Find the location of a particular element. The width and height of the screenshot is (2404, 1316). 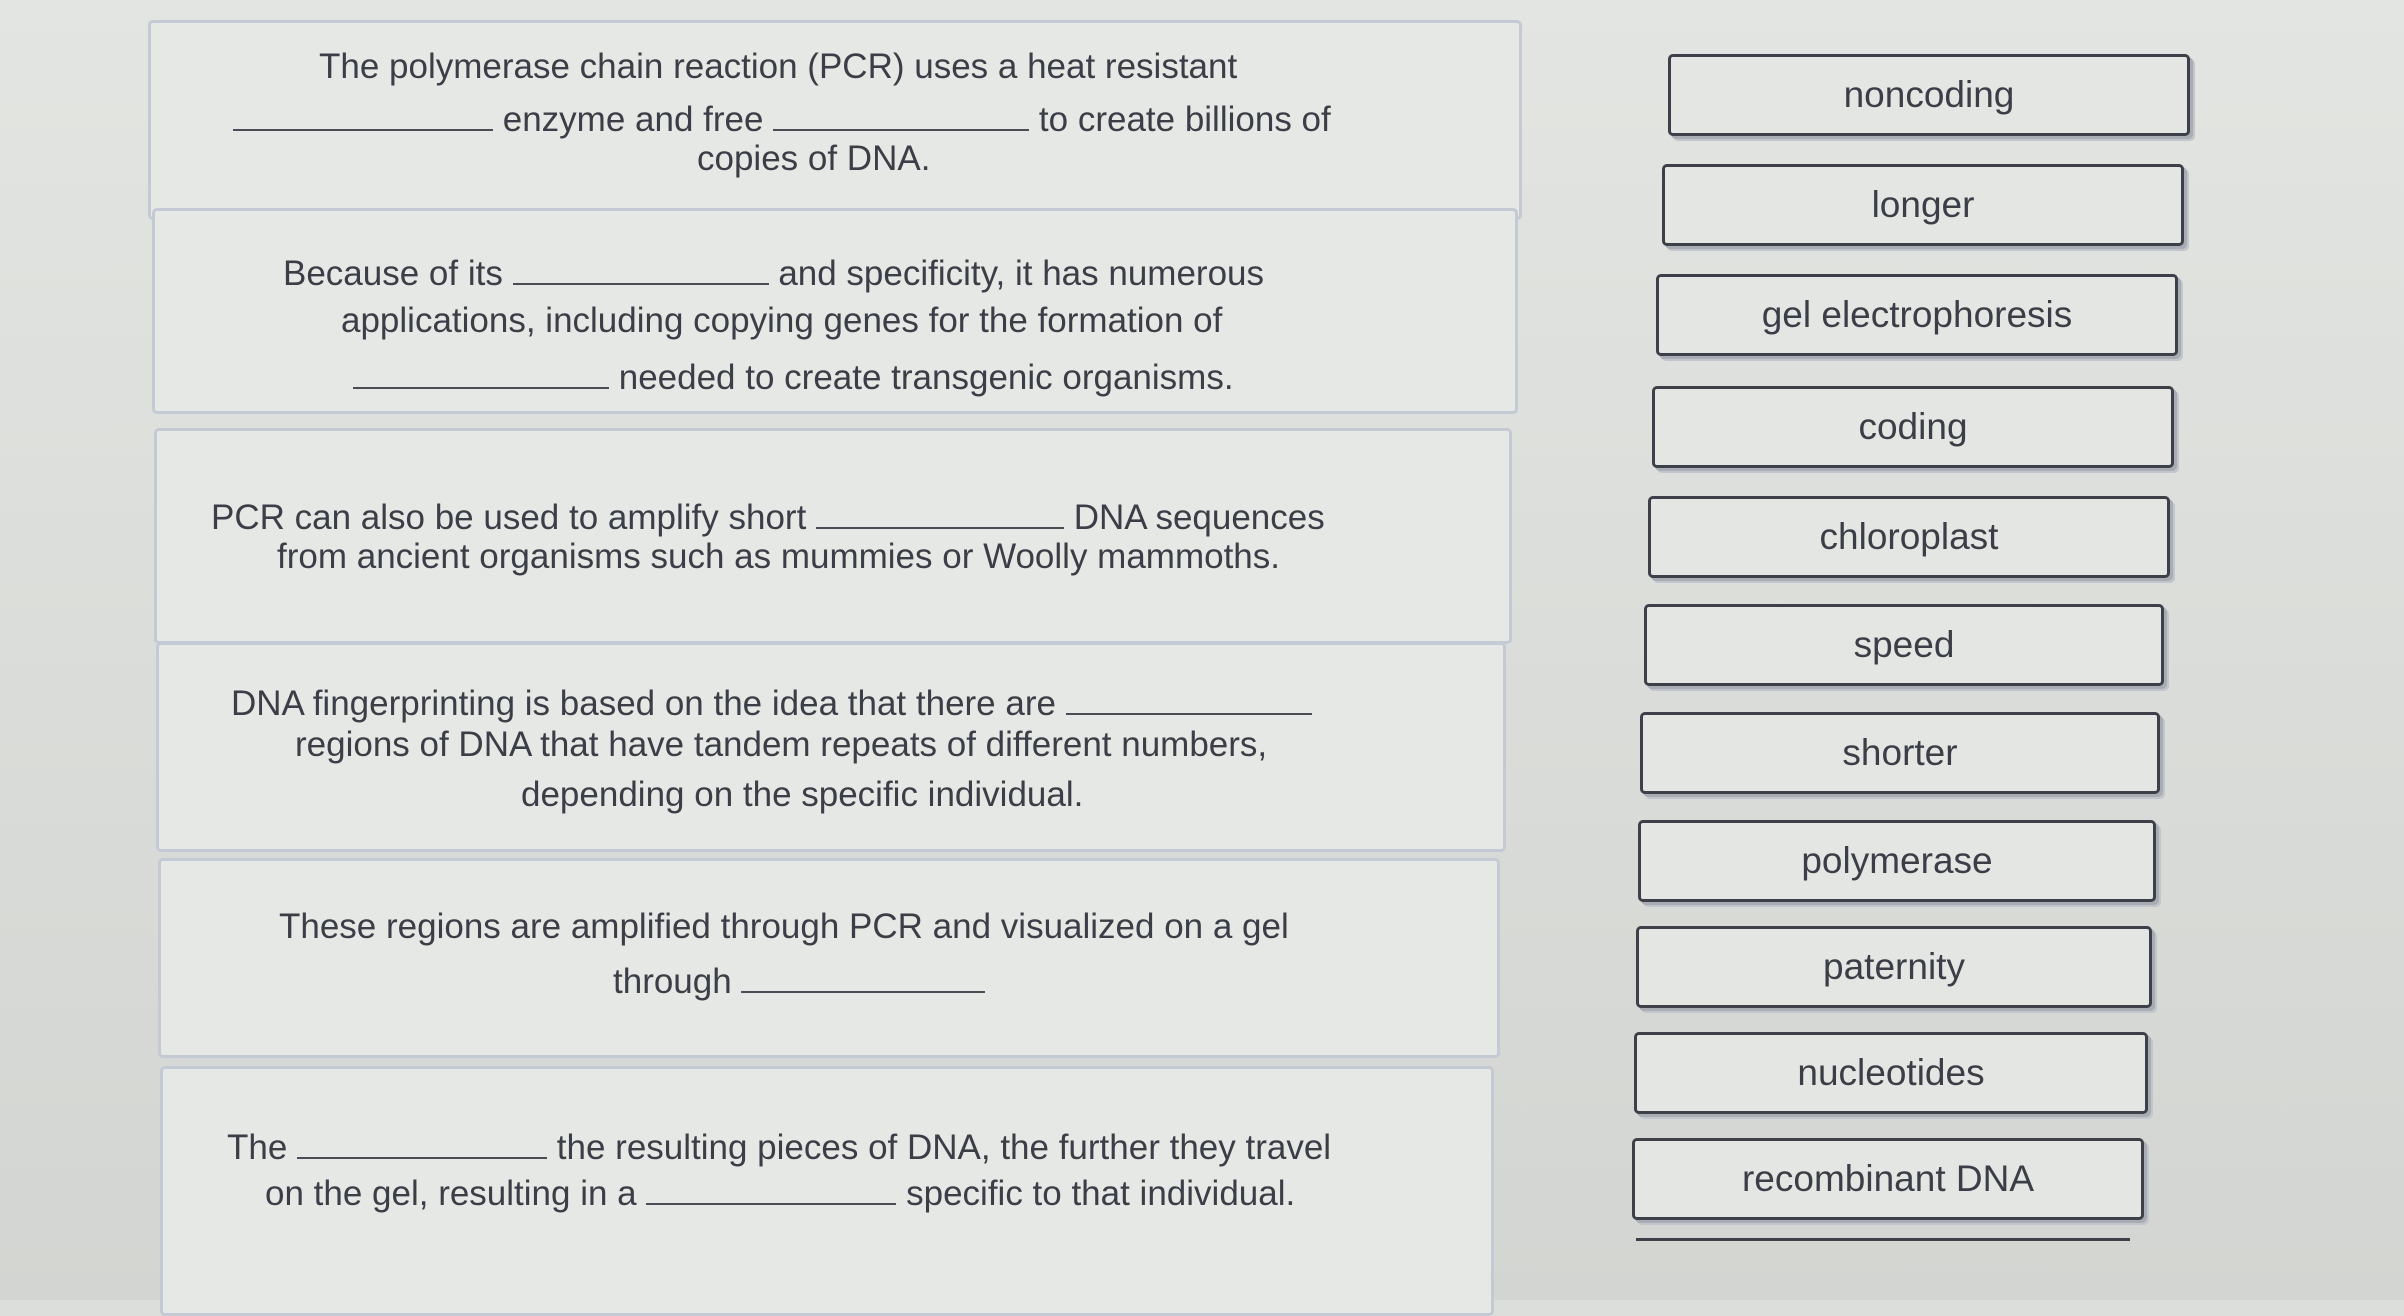

answer-tile-polymerase: polymerase is located at coordinates (1897, 861).